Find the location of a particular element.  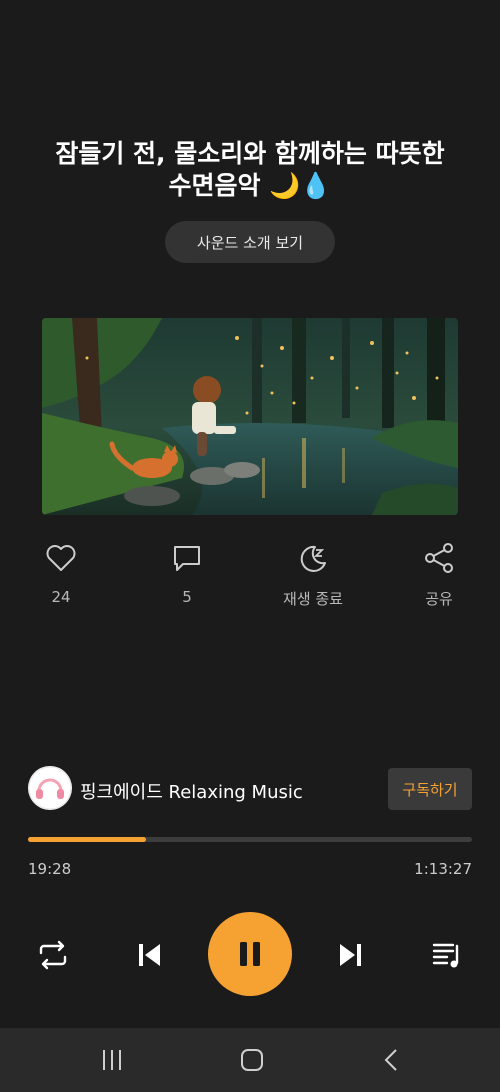

like-count: 24 is located at coordinates (61, 597).